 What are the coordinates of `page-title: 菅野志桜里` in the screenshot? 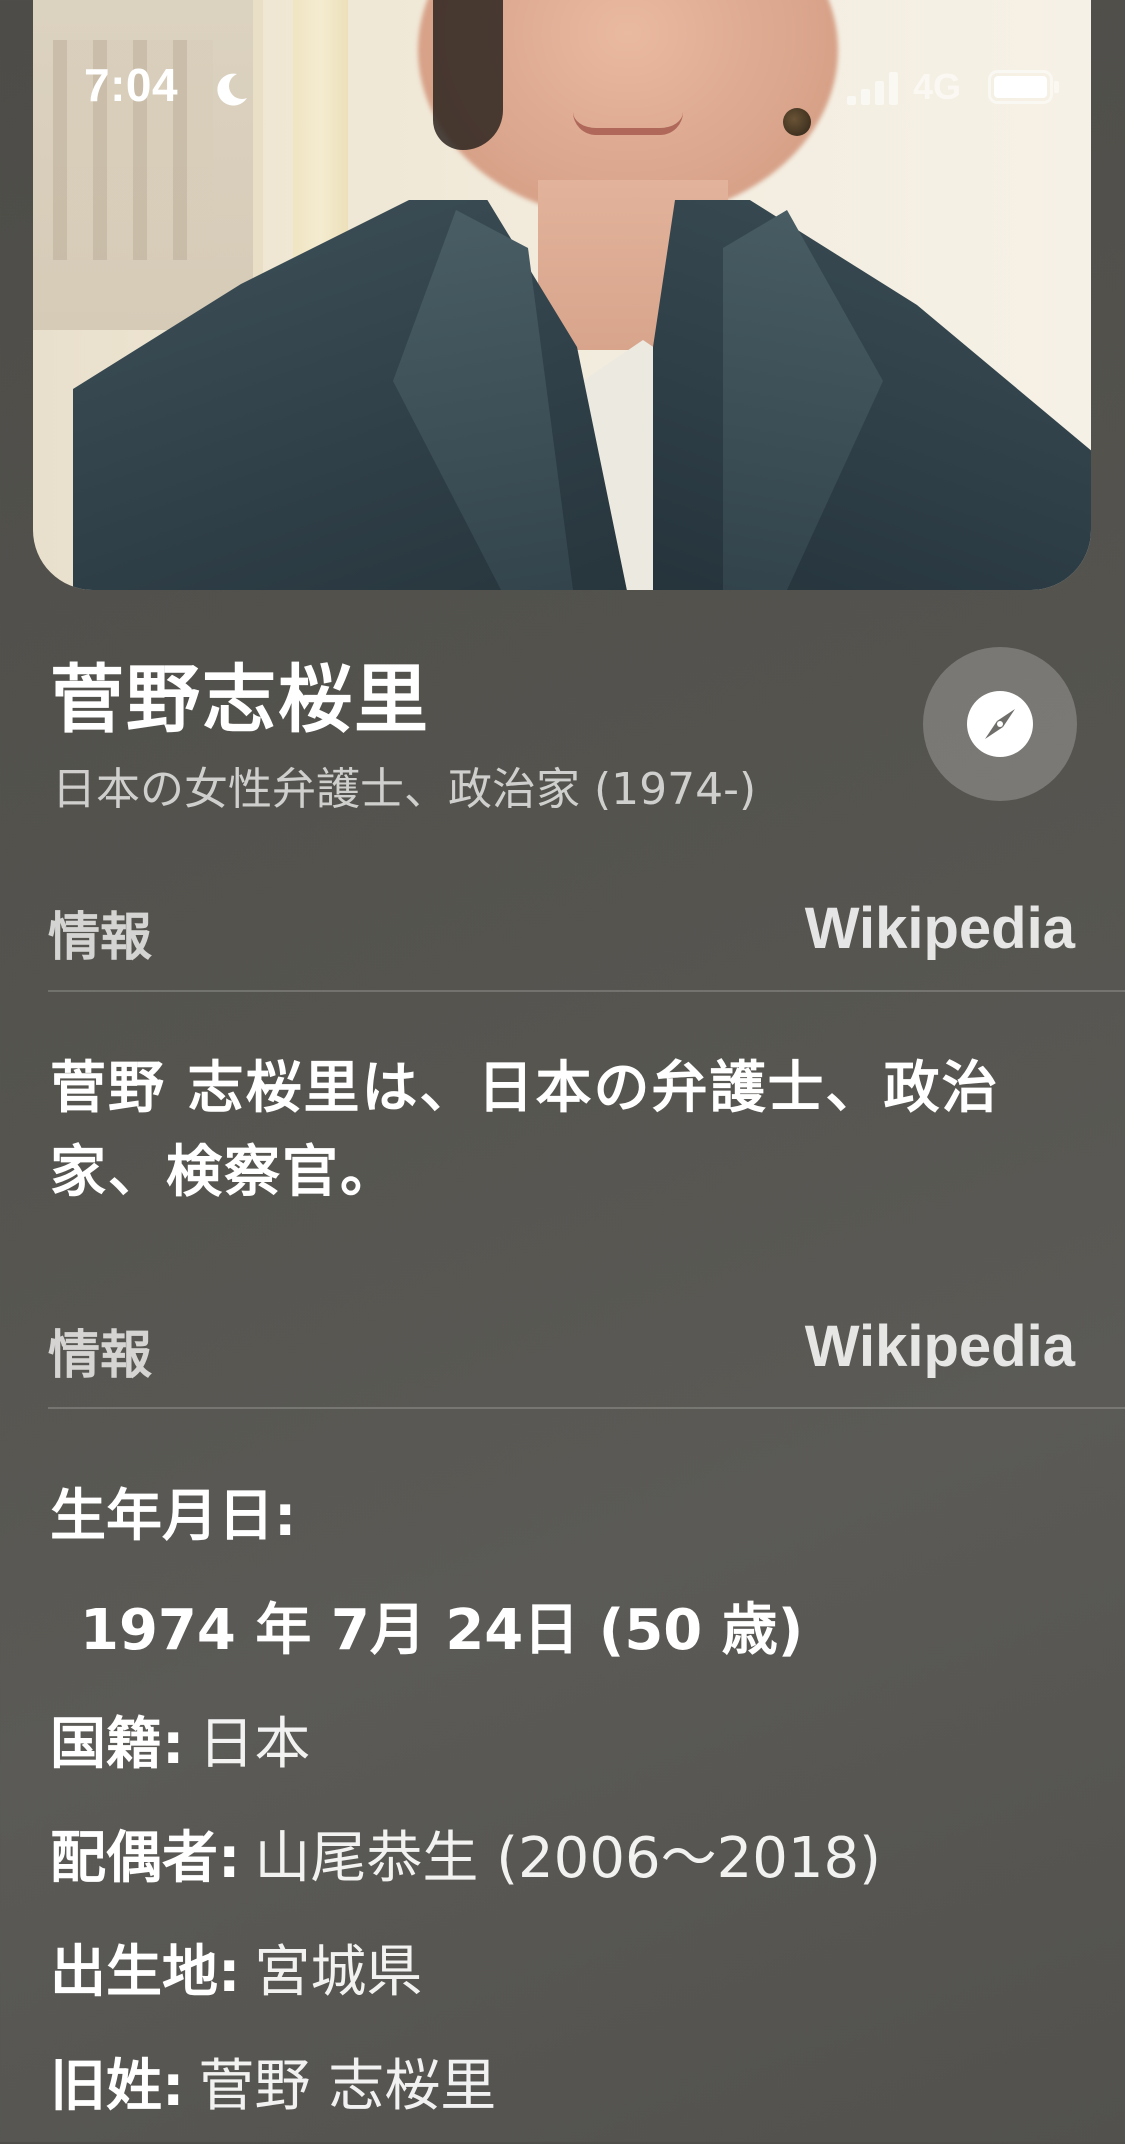 It's located at (240, 700).